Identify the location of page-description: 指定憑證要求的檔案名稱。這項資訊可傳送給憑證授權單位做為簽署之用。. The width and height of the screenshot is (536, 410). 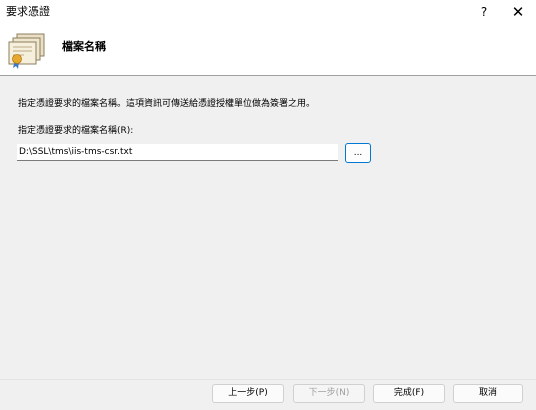
(167, 104).